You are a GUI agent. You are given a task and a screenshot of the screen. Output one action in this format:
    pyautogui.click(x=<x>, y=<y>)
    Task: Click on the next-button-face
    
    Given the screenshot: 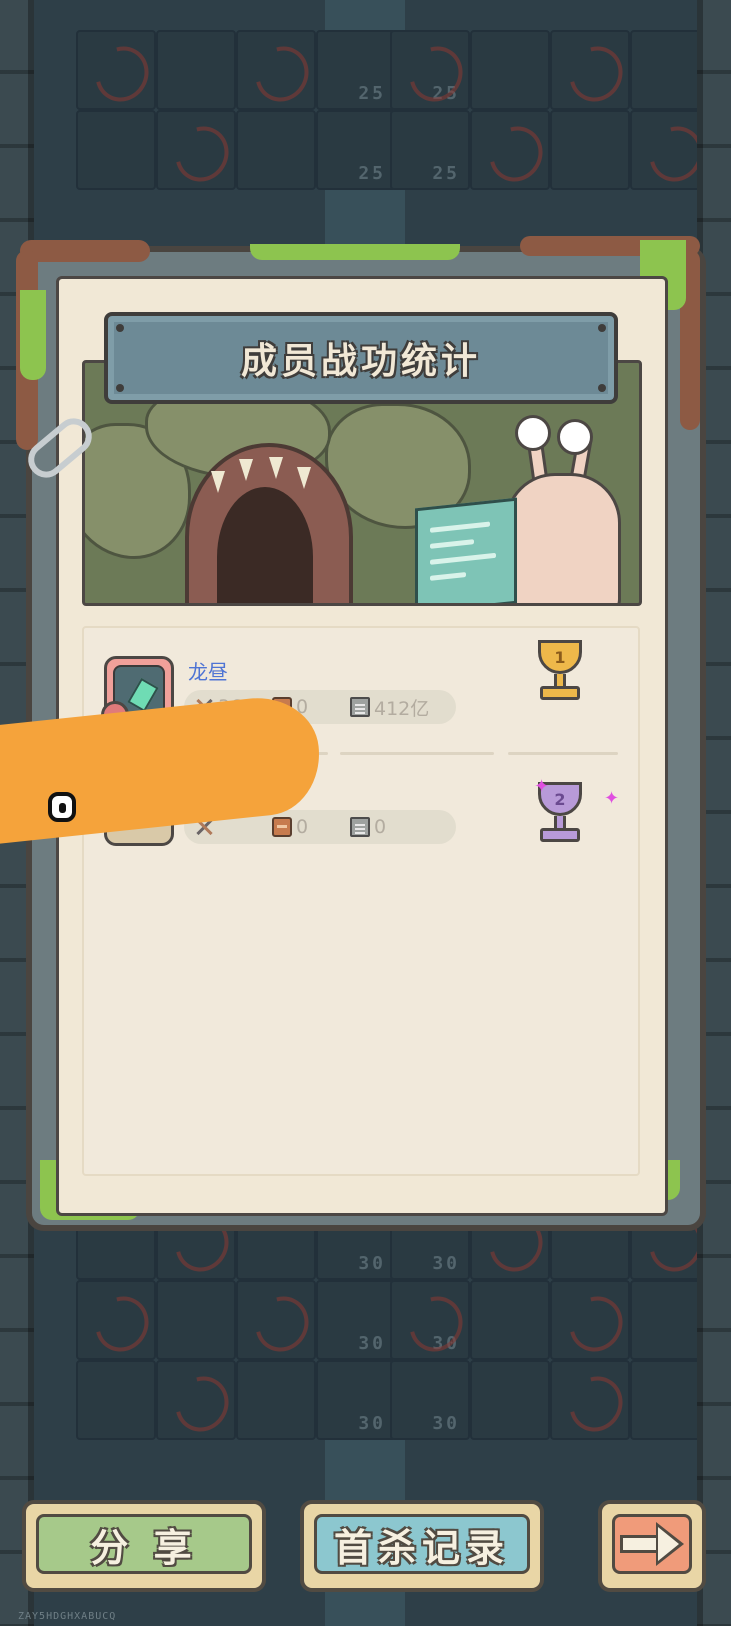 What is the action you would take?
    pyautogui.click(x=652, y=1544)
    